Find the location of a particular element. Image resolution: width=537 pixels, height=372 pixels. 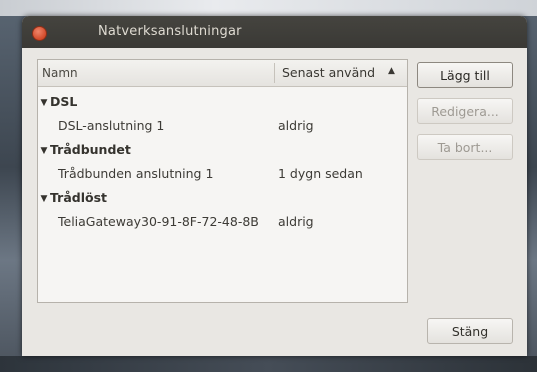

desktop-background-top is located at coordinates (268, 8).